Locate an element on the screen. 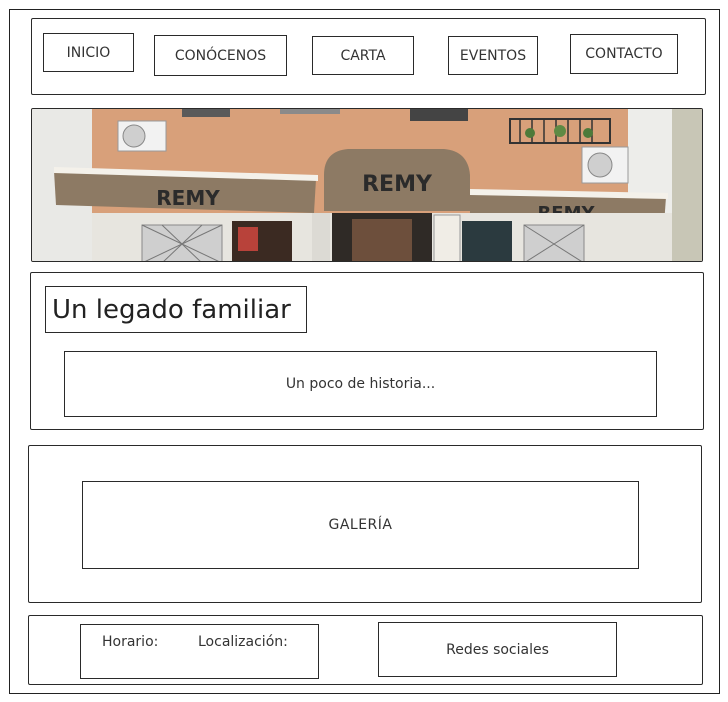  nav-inicio-button: INICIO is located at coordinates (88, 52).